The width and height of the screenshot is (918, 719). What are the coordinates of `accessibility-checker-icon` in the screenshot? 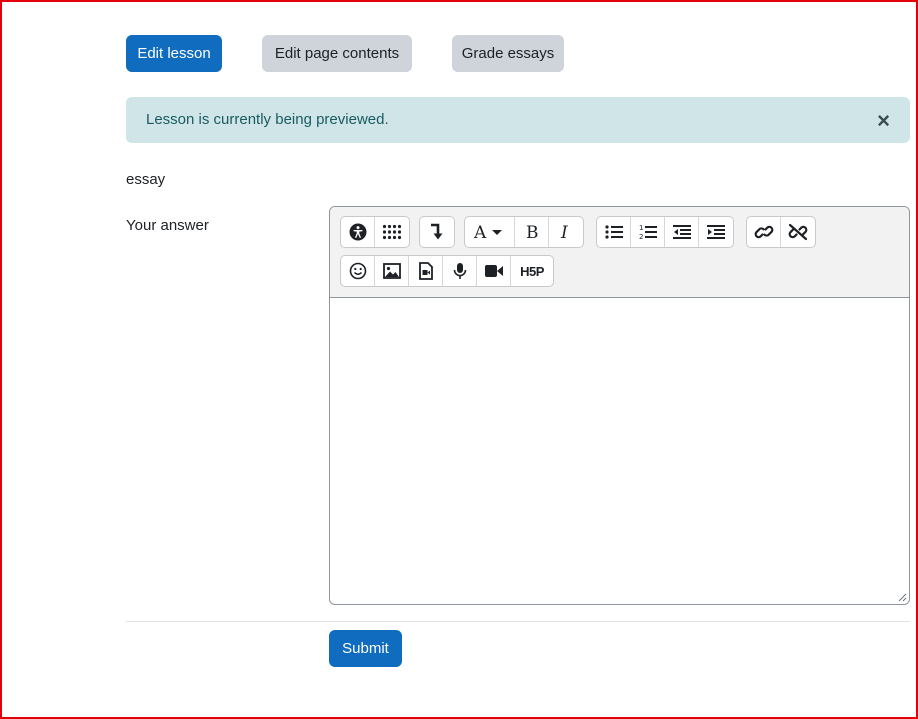 It's located at (358, 232).